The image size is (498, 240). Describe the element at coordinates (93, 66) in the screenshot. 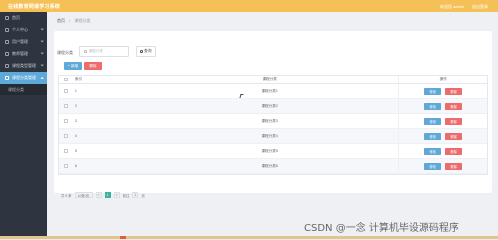

I see `batch-delete-button: 删除` at that location.